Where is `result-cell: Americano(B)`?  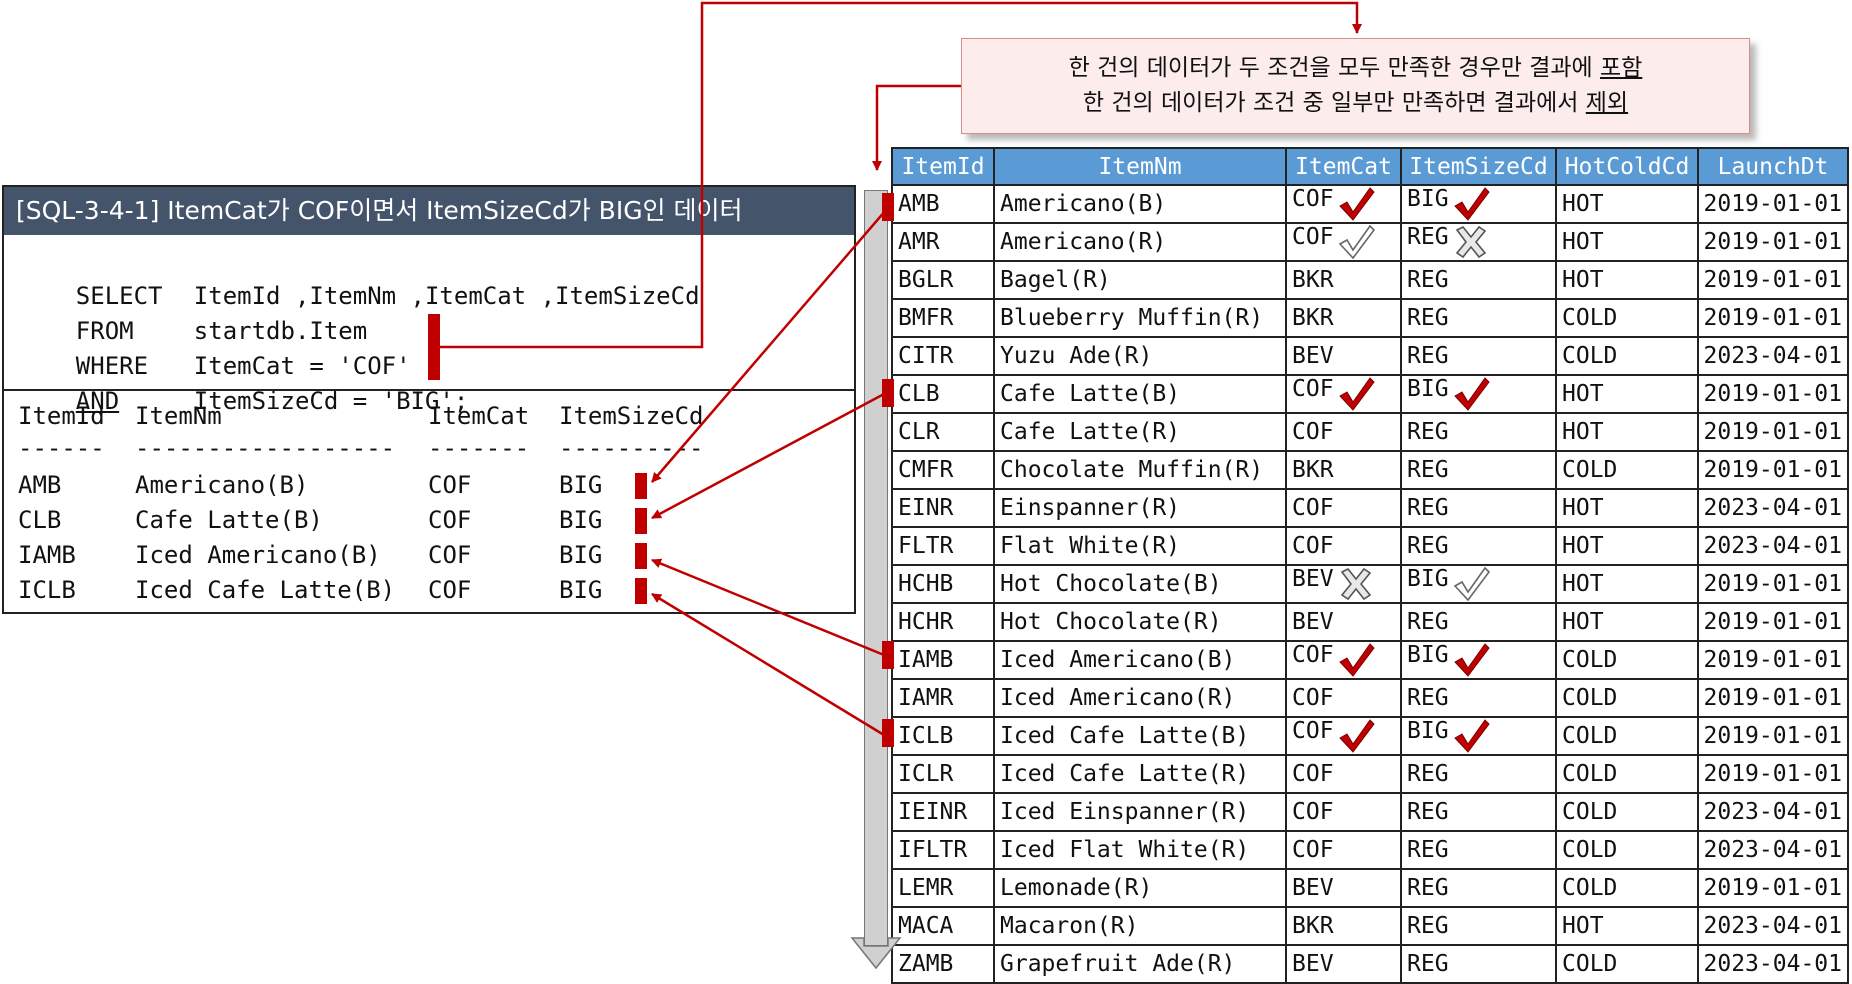 result-cell: Americano(B) is located at coordinates (222, 485).